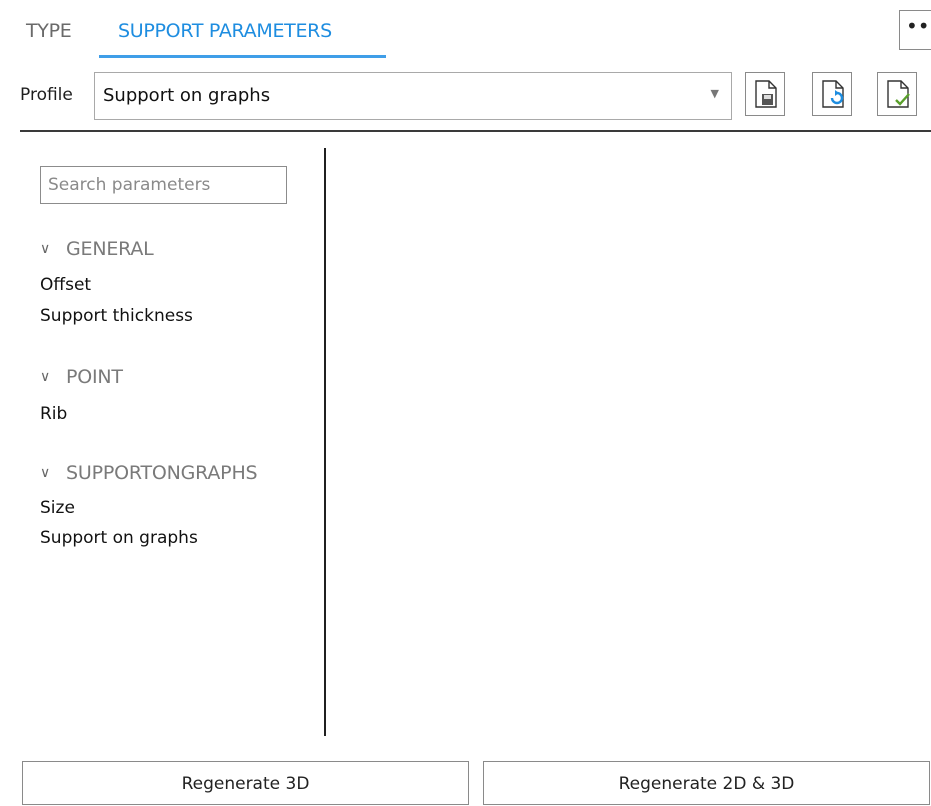  I want to click on chevron-down-icon: ▼, so click(714, 93).